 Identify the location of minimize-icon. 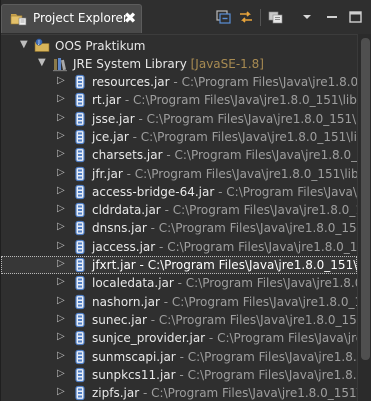
(332, 17).